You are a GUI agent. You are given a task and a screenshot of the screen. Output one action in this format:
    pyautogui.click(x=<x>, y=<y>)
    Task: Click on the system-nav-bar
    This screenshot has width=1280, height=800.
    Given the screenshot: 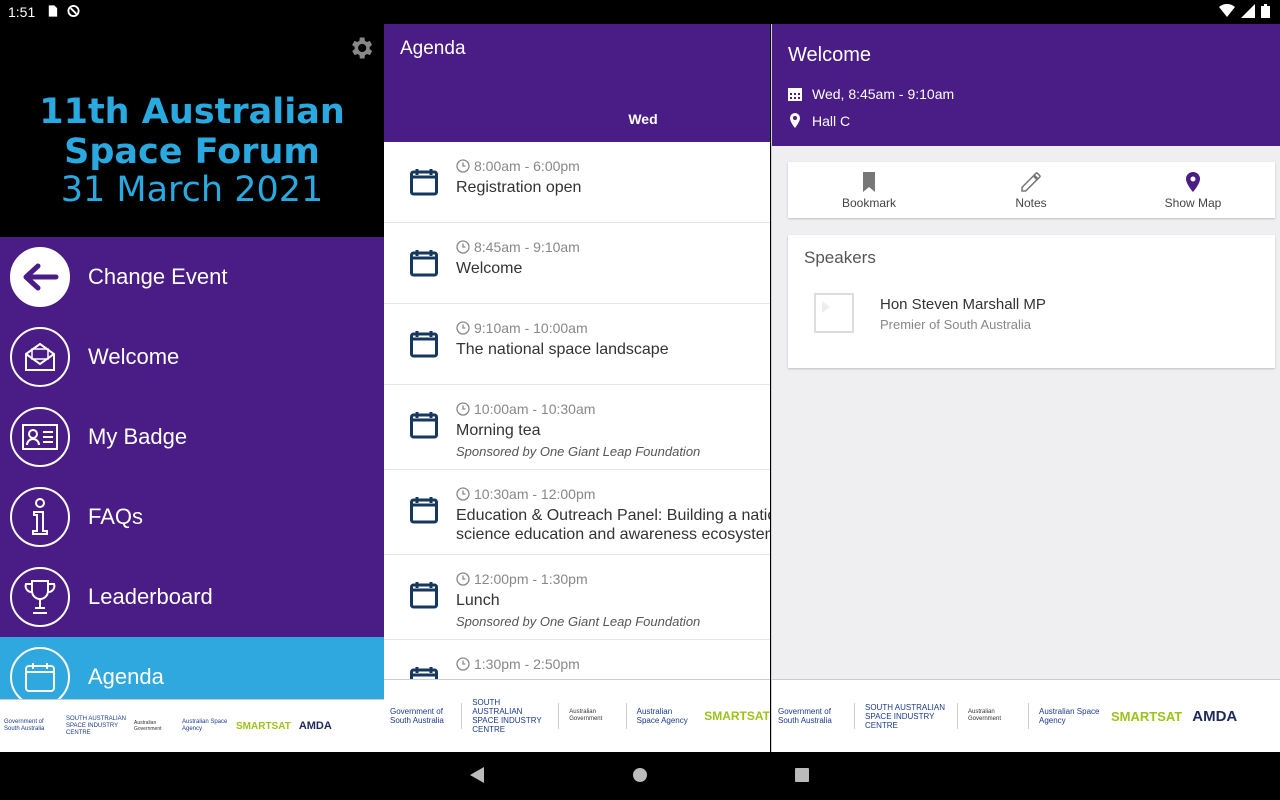 What is the action you would take?
    pyautogui.click(x=640, y=776)
    